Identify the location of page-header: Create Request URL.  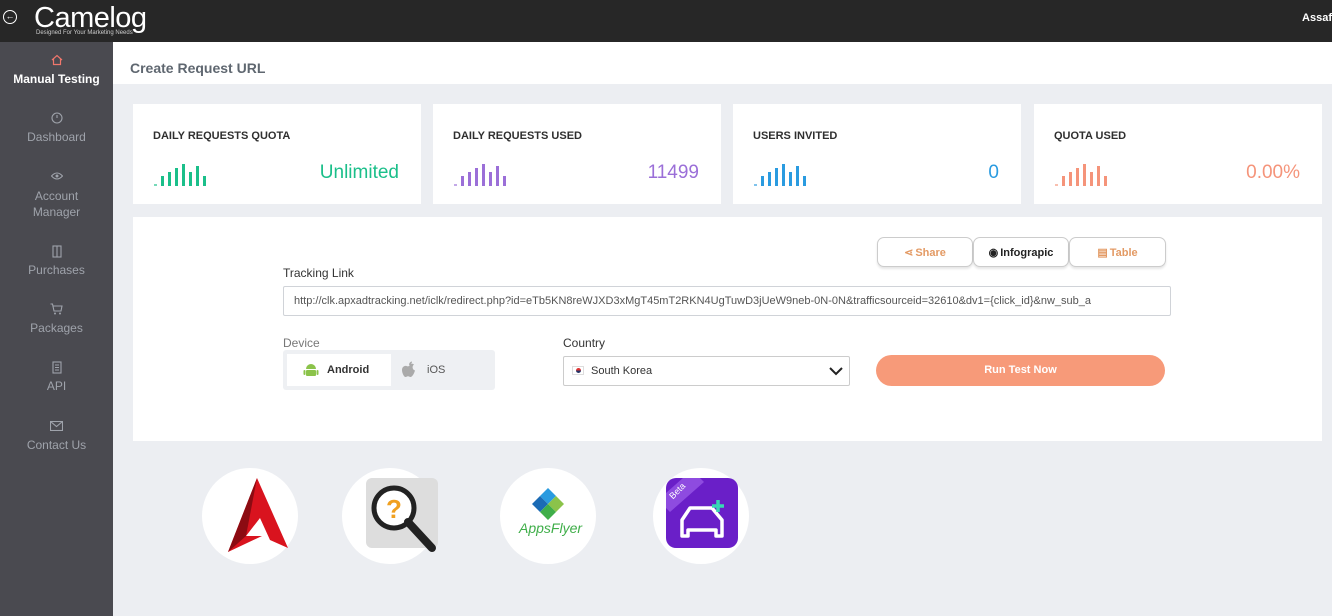
(722, 63).